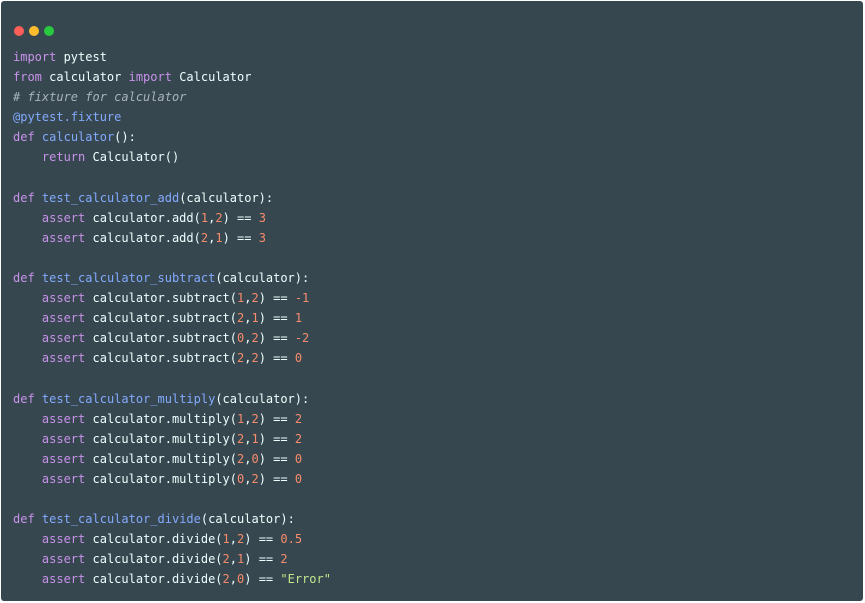 This screenshot has width=865, height=603. Describe the element at coordinates (161, 458) in the screenshot. I see `code-token: calculator.multiply(` at that location.